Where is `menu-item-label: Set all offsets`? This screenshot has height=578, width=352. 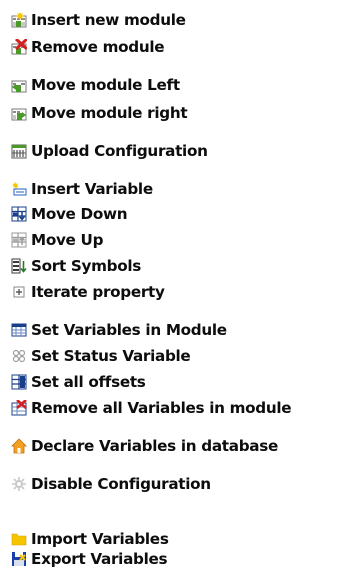 menu-item-label: Set all offsets is located at coordinates (88, 382).